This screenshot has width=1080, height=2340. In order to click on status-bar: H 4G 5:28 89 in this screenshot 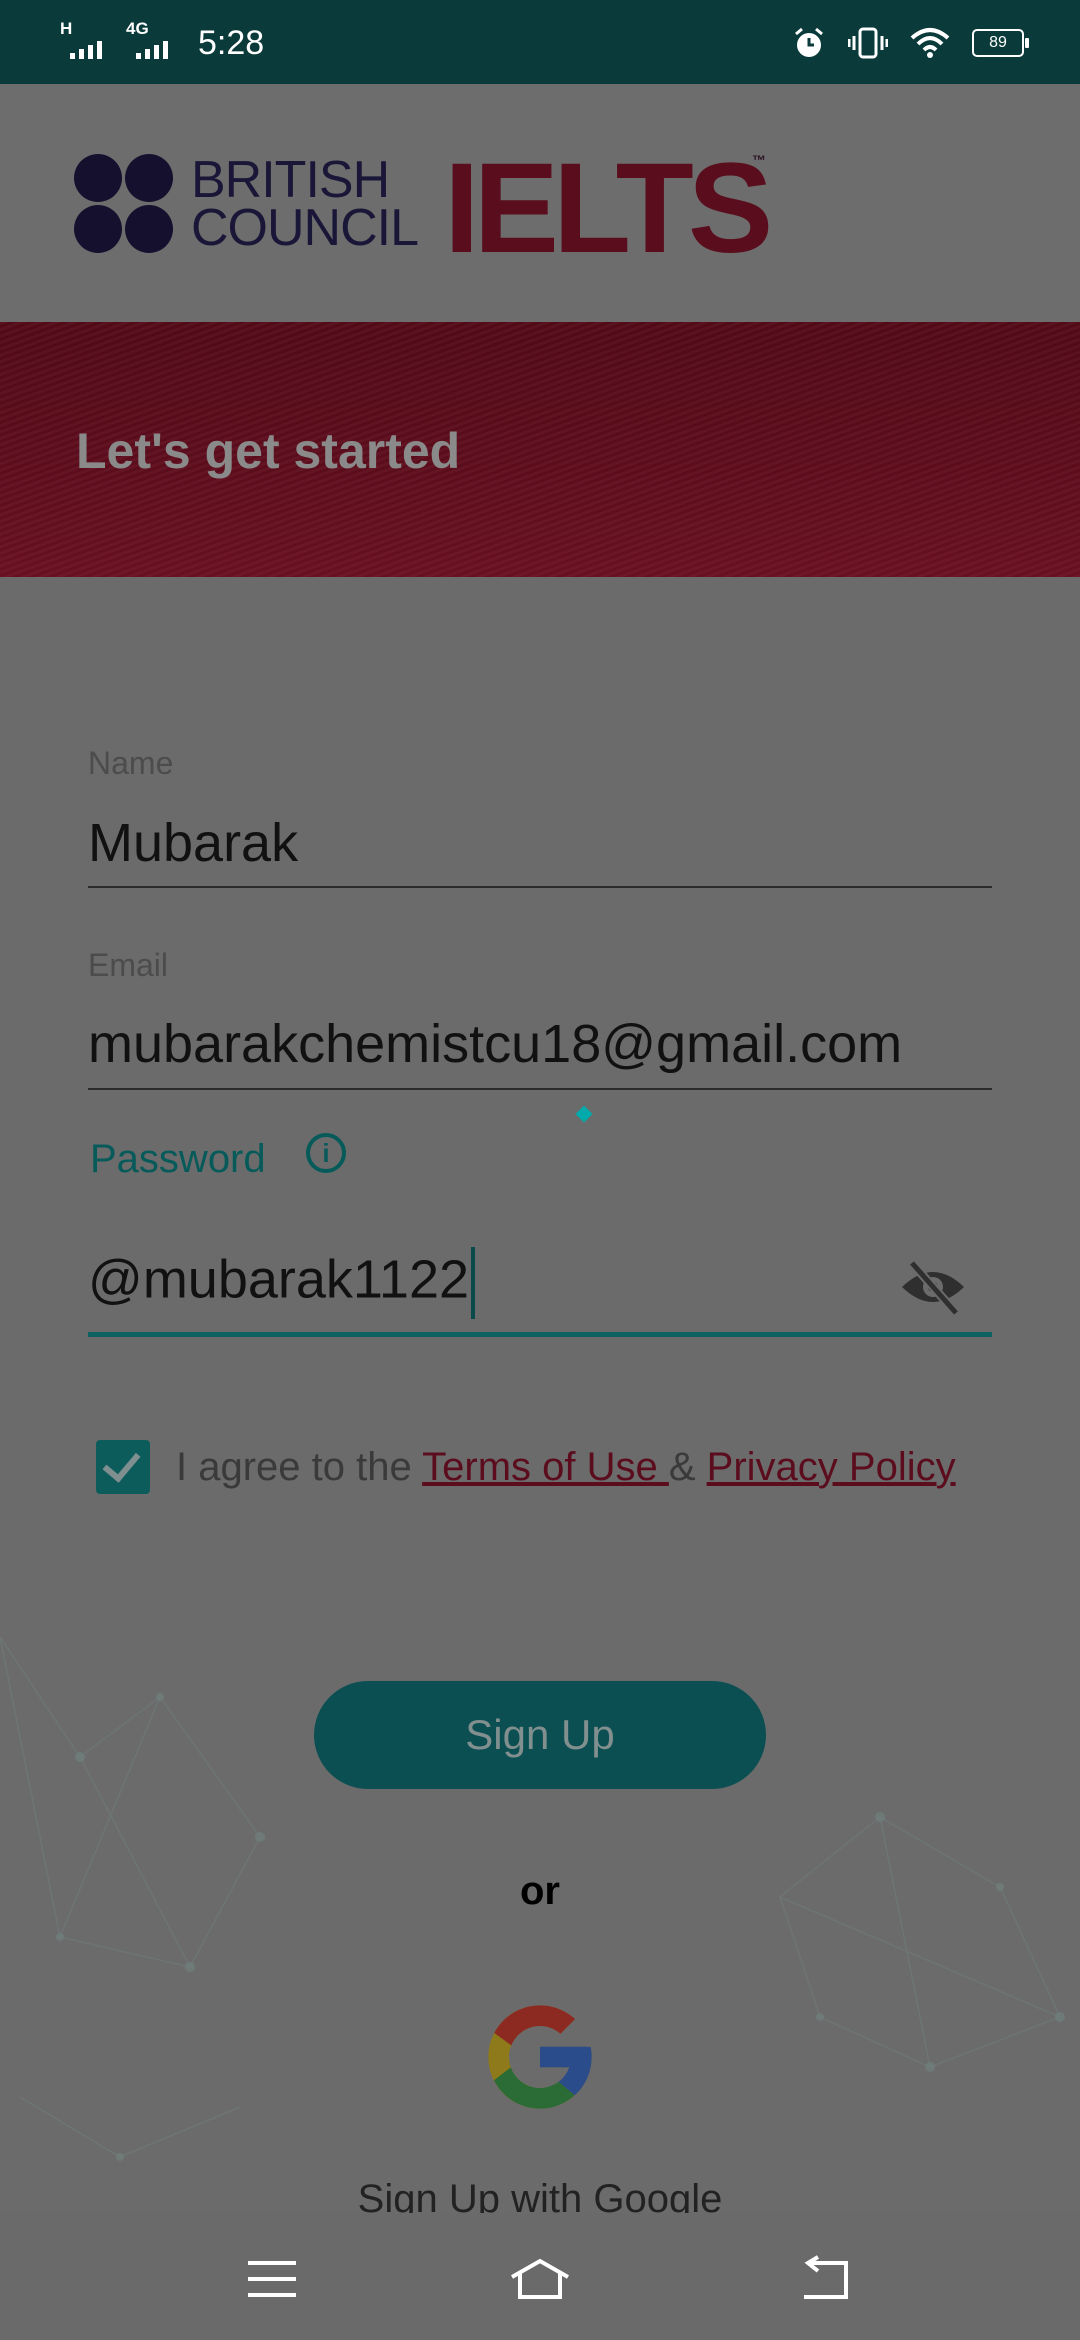, I will do `click(540, 42)`.